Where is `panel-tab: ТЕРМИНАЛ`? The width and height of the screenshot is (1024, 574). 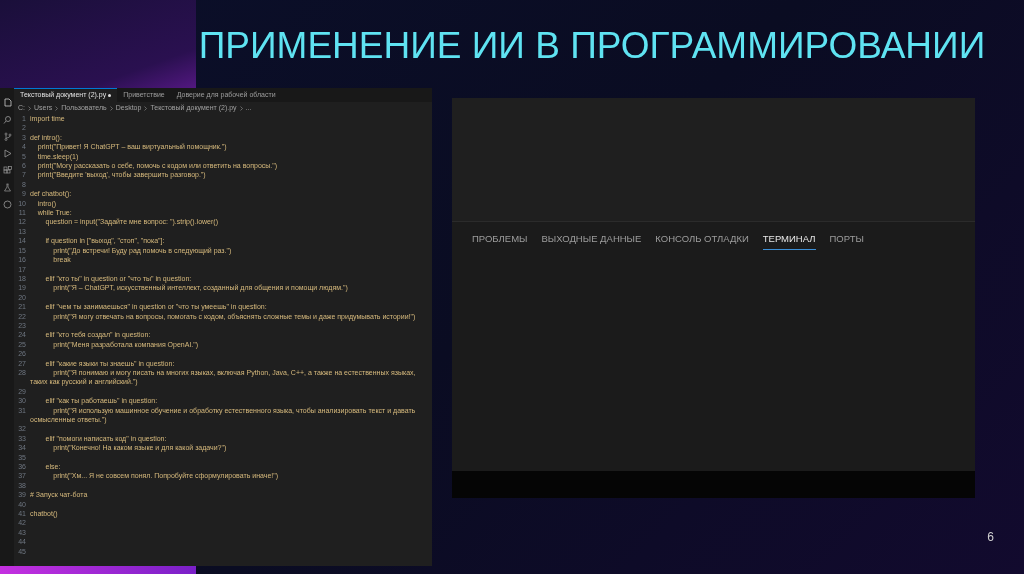 panel-tab: ТЕРМИНАЛ is located at coordinates (789, 241).